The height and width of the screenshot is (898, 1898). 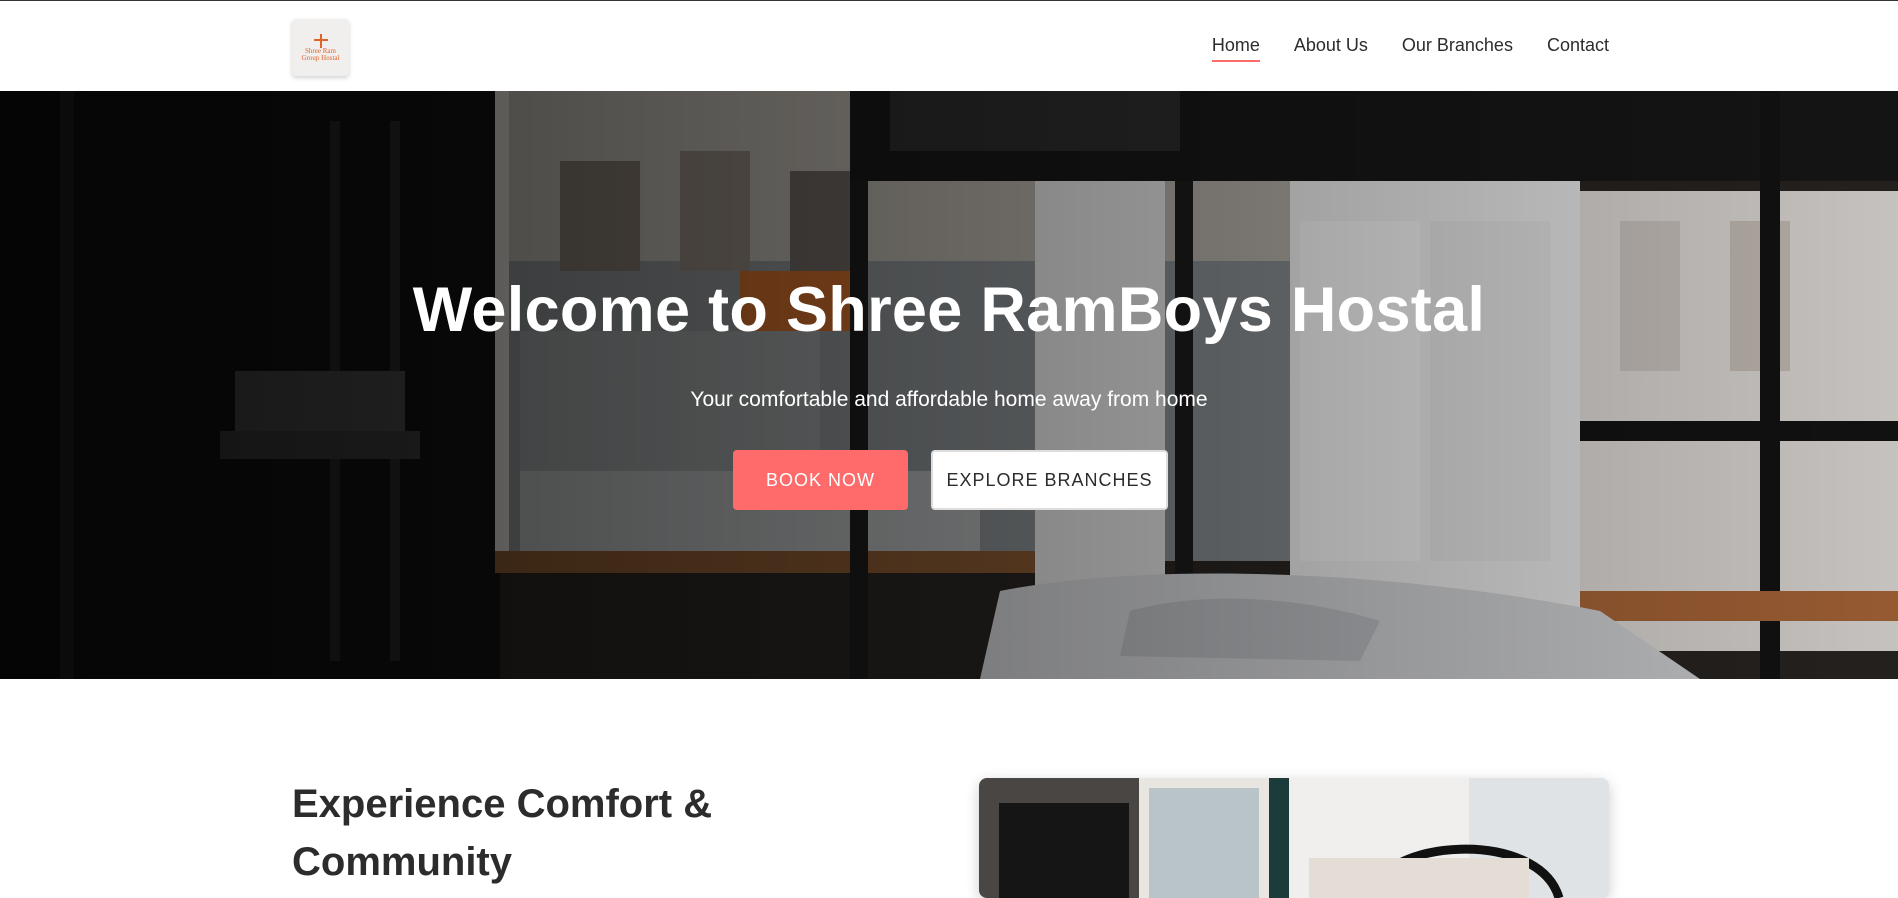 I want to click on room-photo, so click(x=1294, y=838).